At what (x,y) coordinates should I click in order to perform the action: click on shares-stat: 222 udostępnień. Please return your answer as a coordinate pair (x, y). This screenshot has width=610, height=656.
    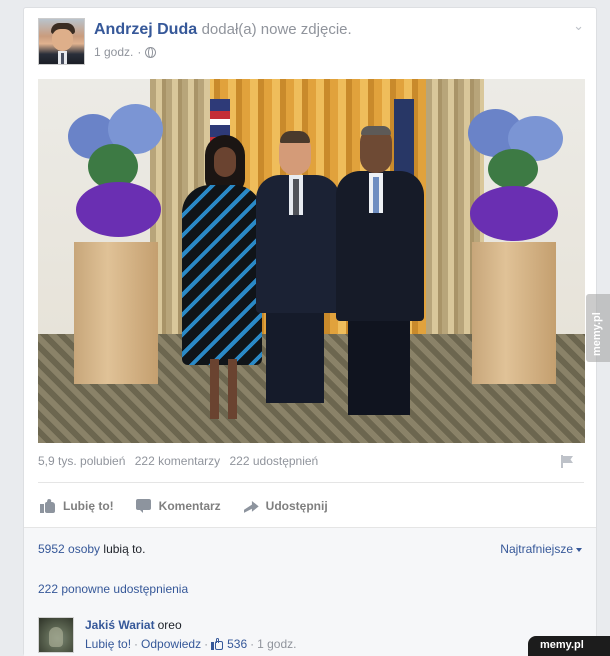
    Looking at the image, I should click on (273, 461).